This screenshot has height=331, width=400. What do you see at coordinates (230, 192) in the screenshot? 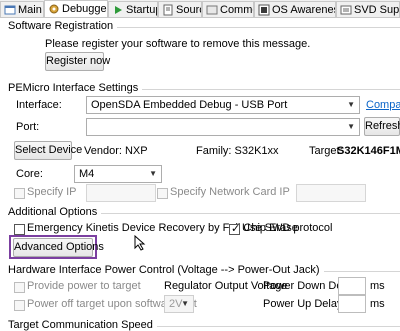
I see `specify-network-card-label: Specify Network Card IP` at bounding box center [230, 192].